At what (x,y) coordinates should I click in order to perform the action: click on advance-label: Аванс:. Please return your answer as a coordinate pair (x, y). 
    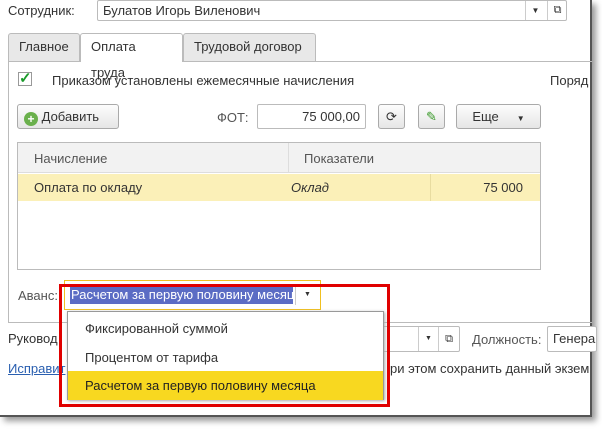
    Looking at the image, I should click on (38, 295).